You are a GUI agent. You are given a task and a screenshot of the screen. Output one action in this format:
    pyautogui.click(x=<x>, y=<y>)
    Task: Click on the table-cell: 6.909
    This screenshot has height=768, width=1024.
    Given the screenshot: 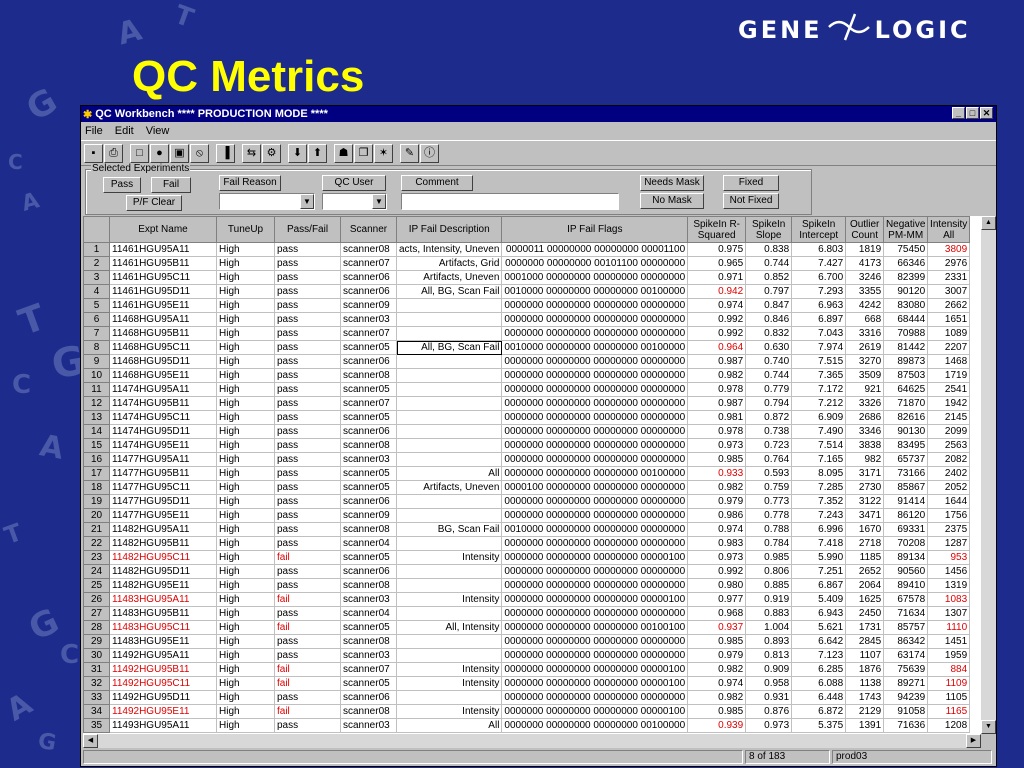 What is the action you would take?
    pyautogui.click(x=819, y=417)
    